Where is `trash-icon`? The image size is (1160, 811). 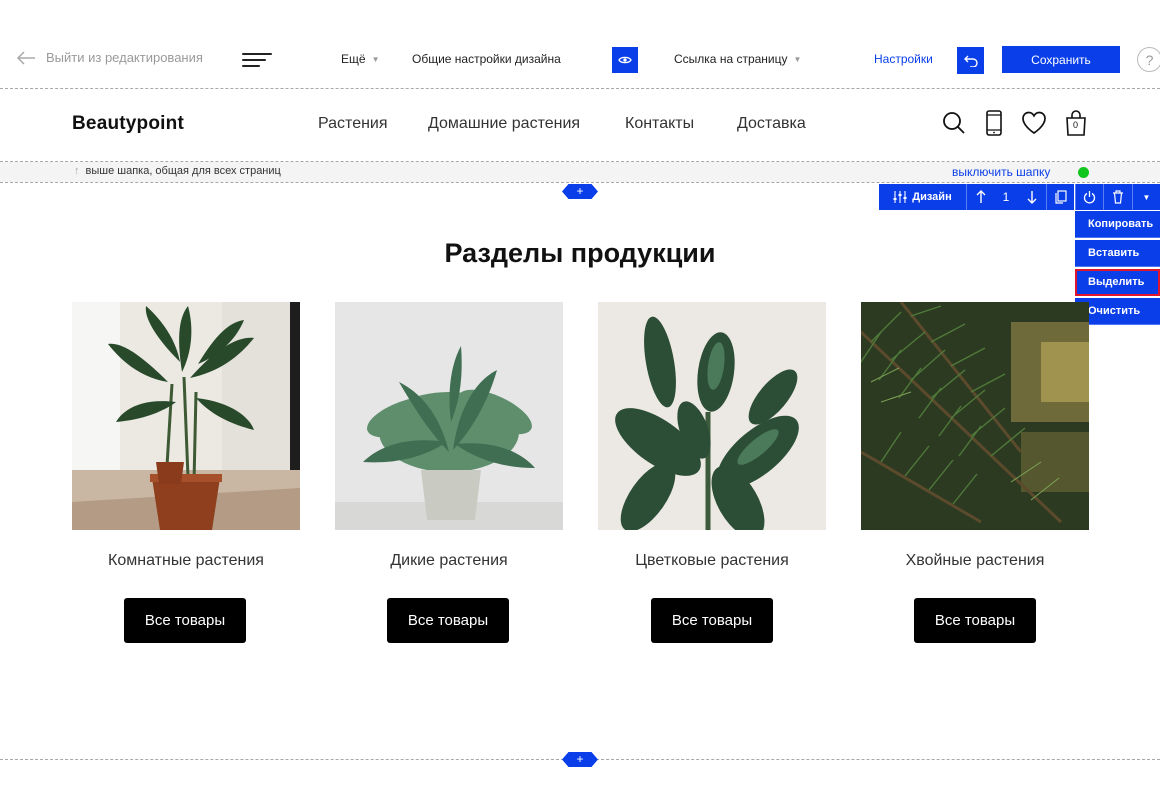
trash-icon is located at coordinates (1118, 197).